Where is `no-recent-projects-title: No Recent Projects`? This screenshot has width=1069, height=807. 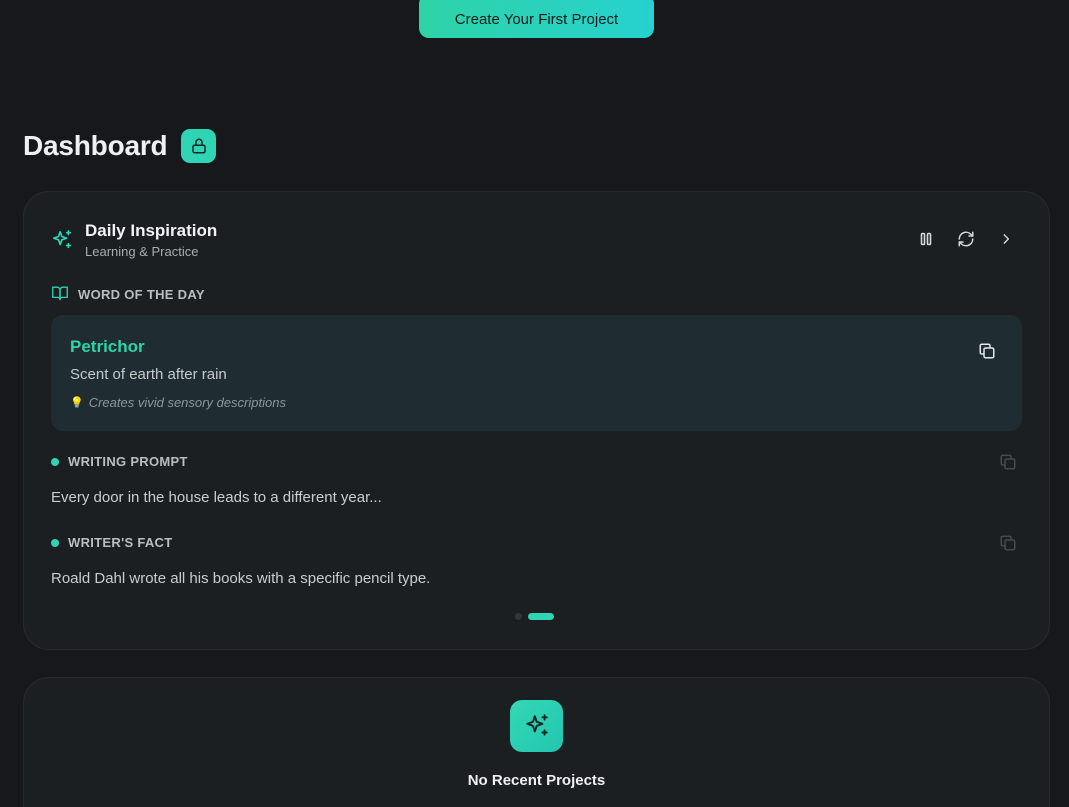 no-recent-projects-title: No Recent Projects is located at coordinates (536, 780).